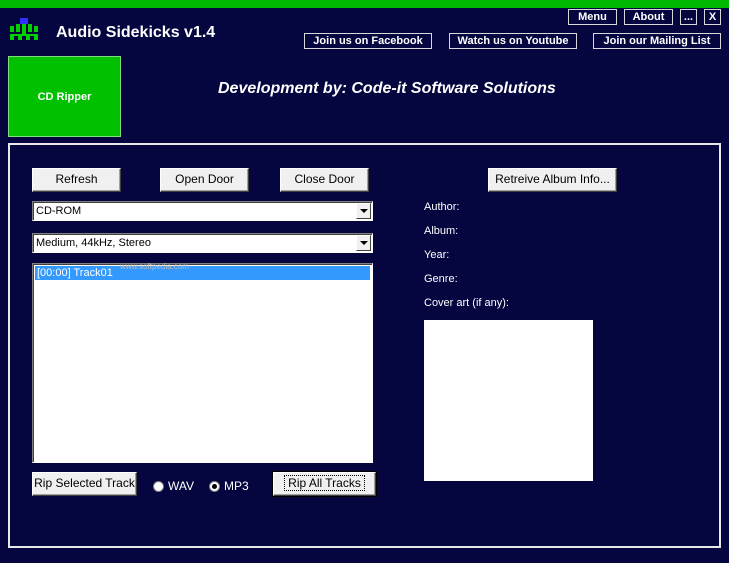 The image size is (729, 563). Describe the element at coordinates (236, 486) in the screenshot. I see `format-mp3-label: MP3` at that location.